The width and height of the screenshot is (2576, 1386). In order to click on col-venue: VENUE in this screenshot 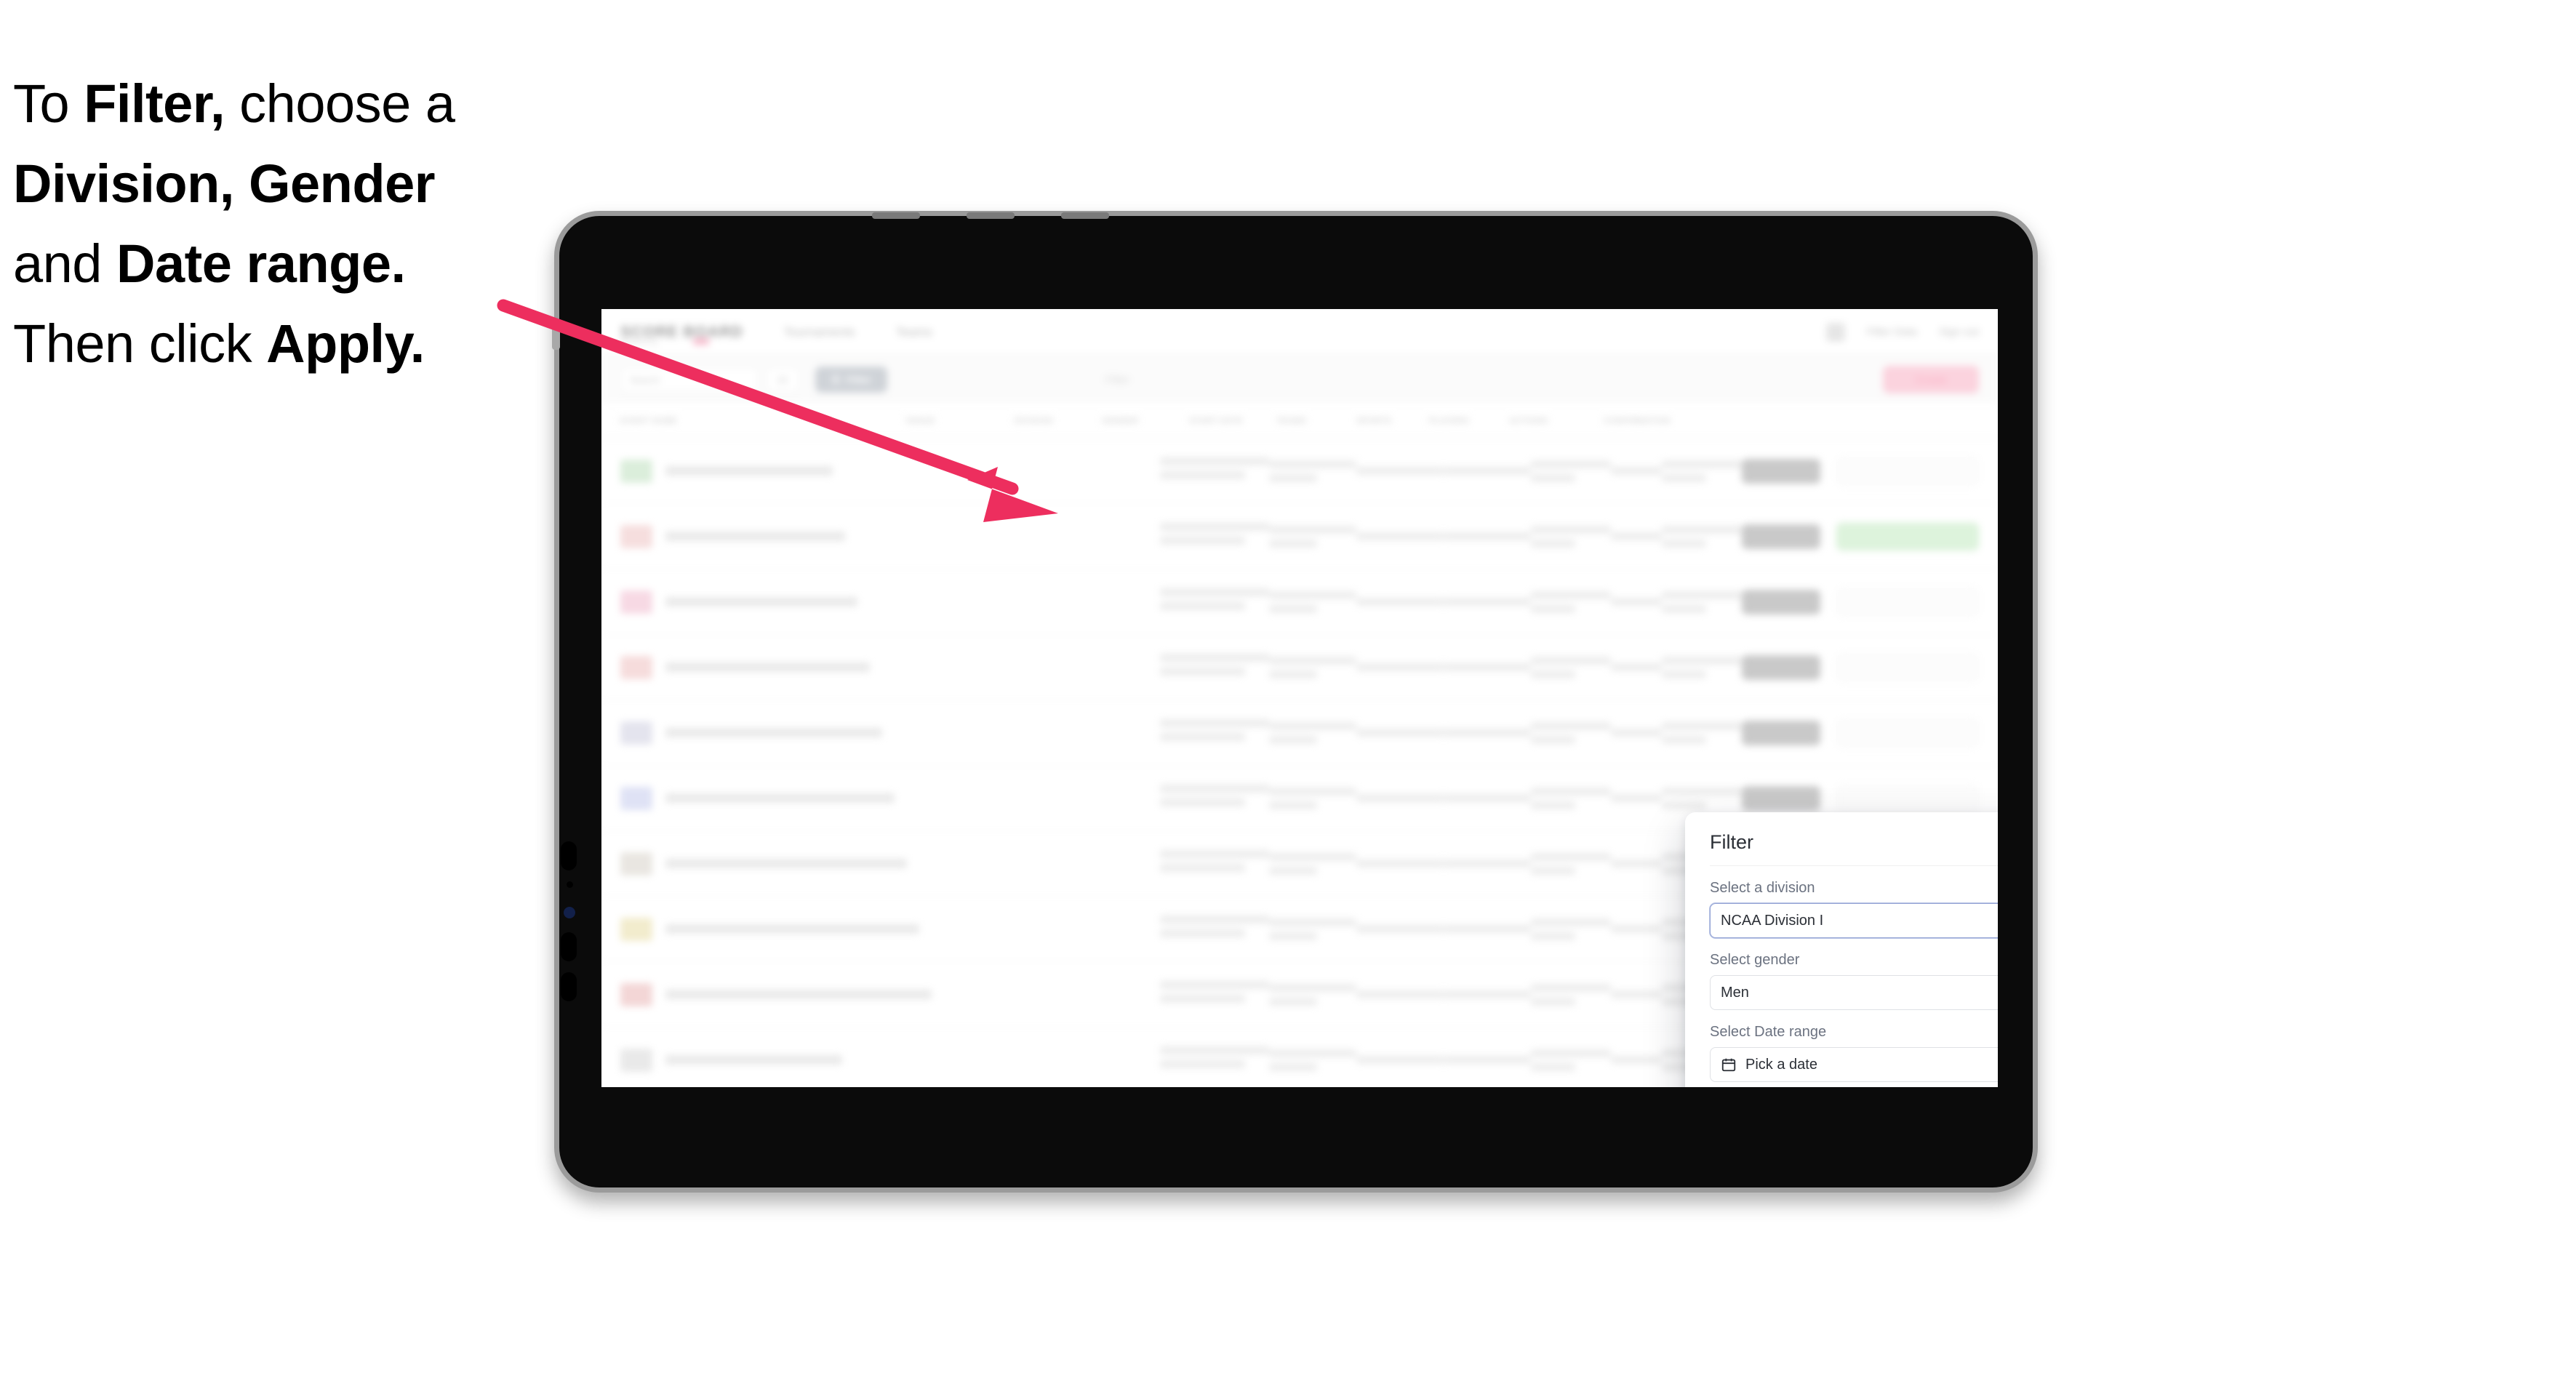, I will do `click(920, 421)`.